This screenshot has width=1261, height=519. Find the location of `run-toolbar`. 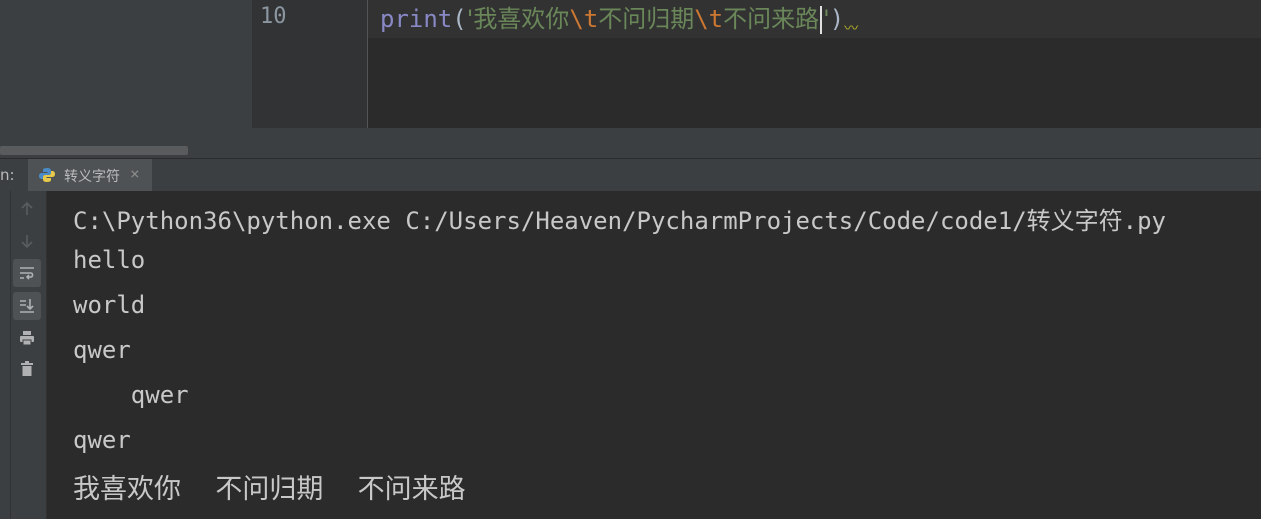

run-toolbar is located at coordinates (23, 355).